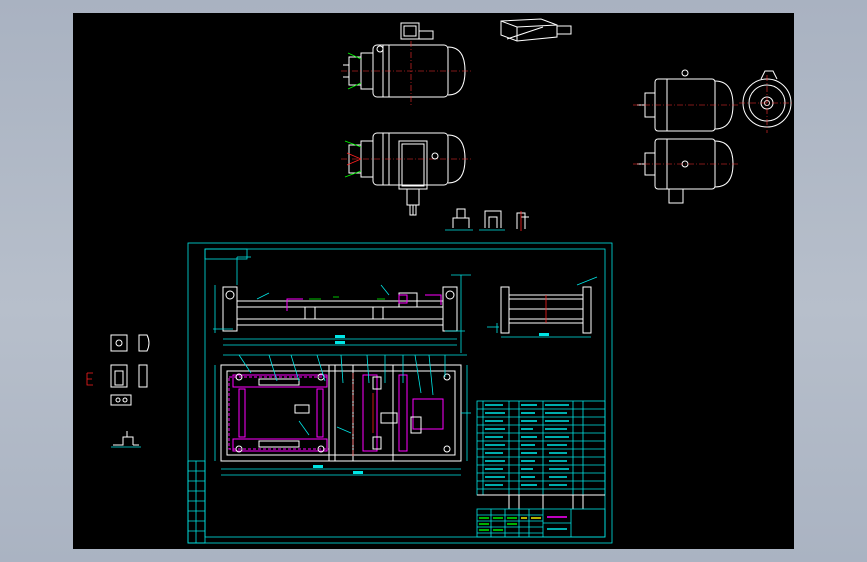 The width and height of the screenshot is (867, 562). I want to click on motor-top-view, so click(406, 63).